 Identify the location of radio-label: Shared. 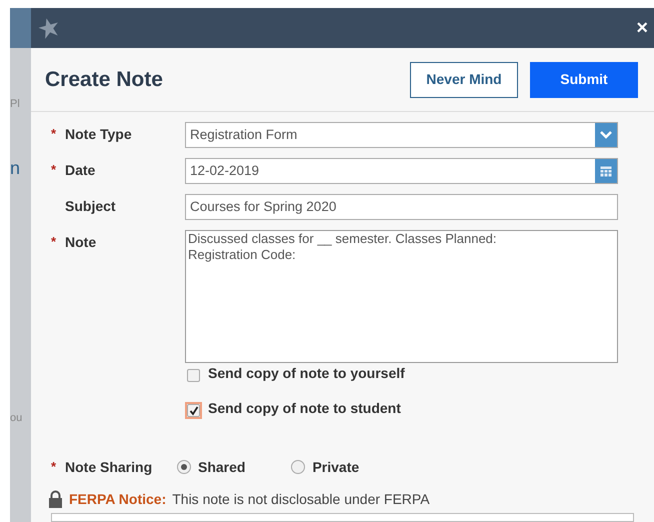
(222, 467).